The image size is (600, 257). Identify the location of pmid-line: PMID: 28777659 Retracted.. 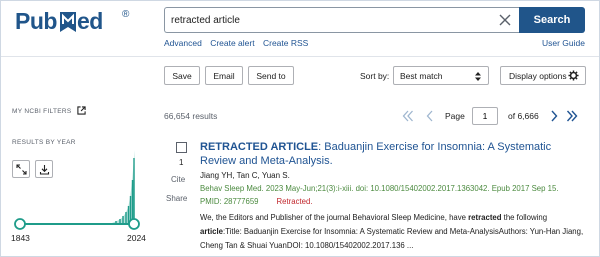
(256, 201).